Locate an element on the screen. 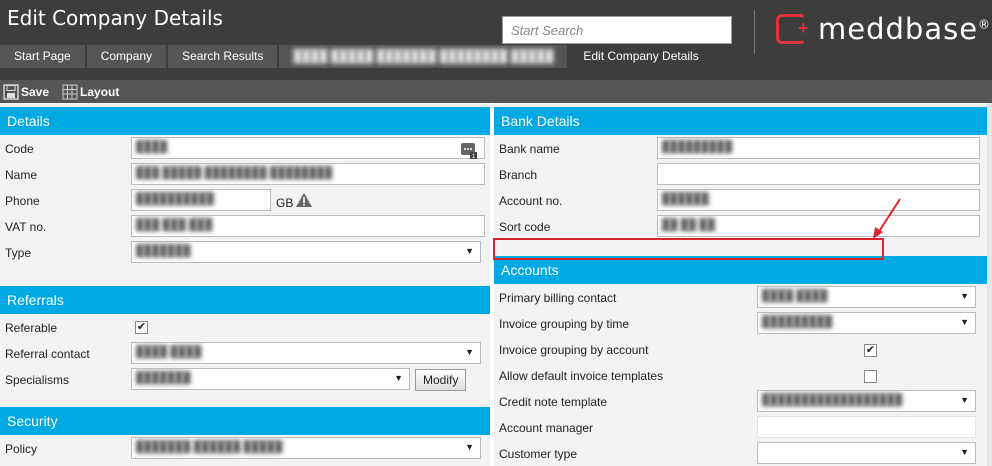 This screenshot has width=992, height=466. specialisms-select: ███████ is located at coordinates (270, 379).